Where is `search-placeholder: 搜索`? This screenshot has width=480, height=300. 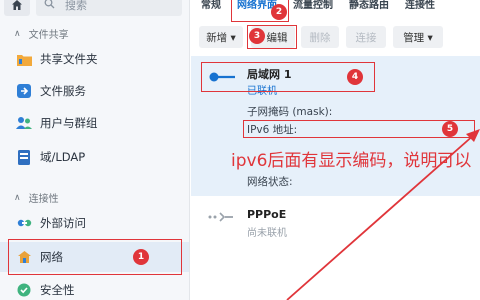
search-placeholder: 搜索 is located at coordinates (76, 6).